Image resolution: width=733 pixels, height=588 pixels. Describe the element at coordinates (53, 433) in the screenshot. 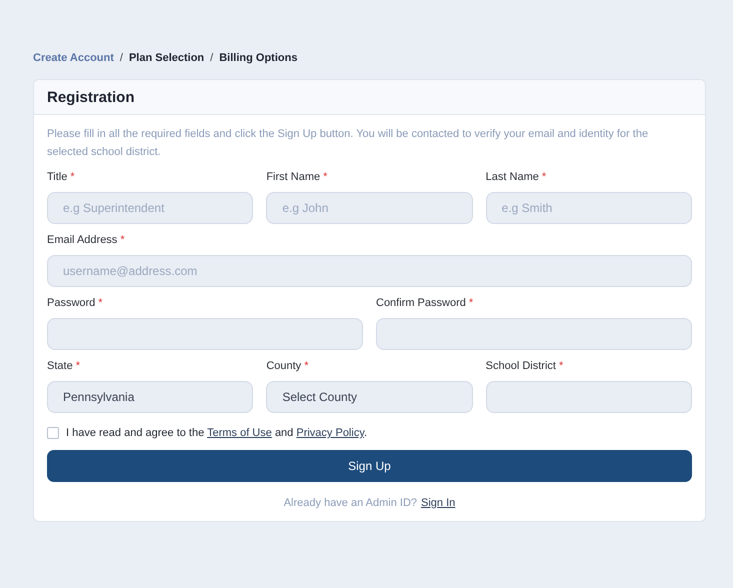

I see `checkbox` at that location.